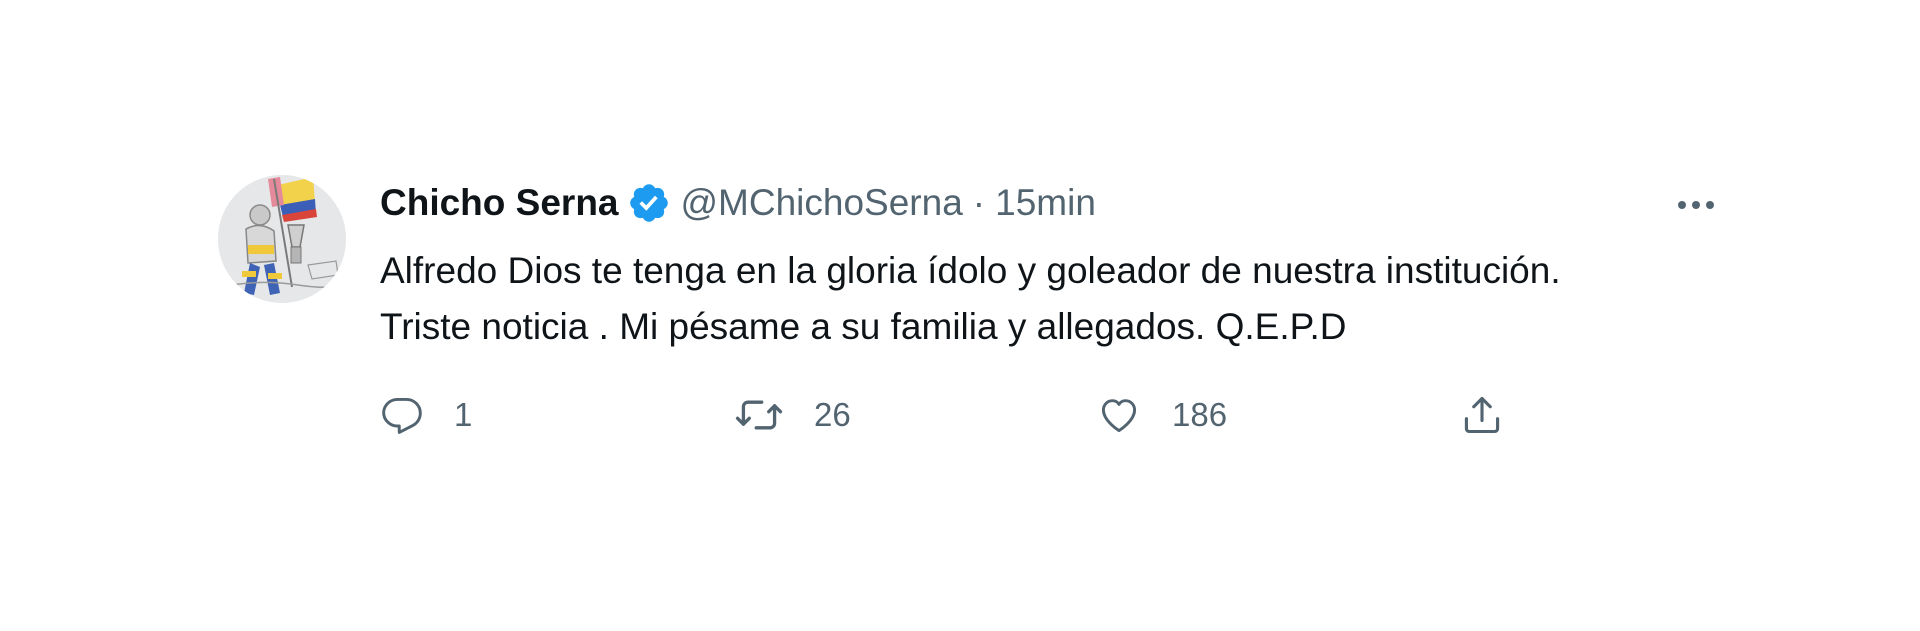 The width and height of the screenshot is (1920, 631). What do you see at coordinates (759, 415) in the screenshot?
I see `retweet-icon` at bounding box center [759, 415].